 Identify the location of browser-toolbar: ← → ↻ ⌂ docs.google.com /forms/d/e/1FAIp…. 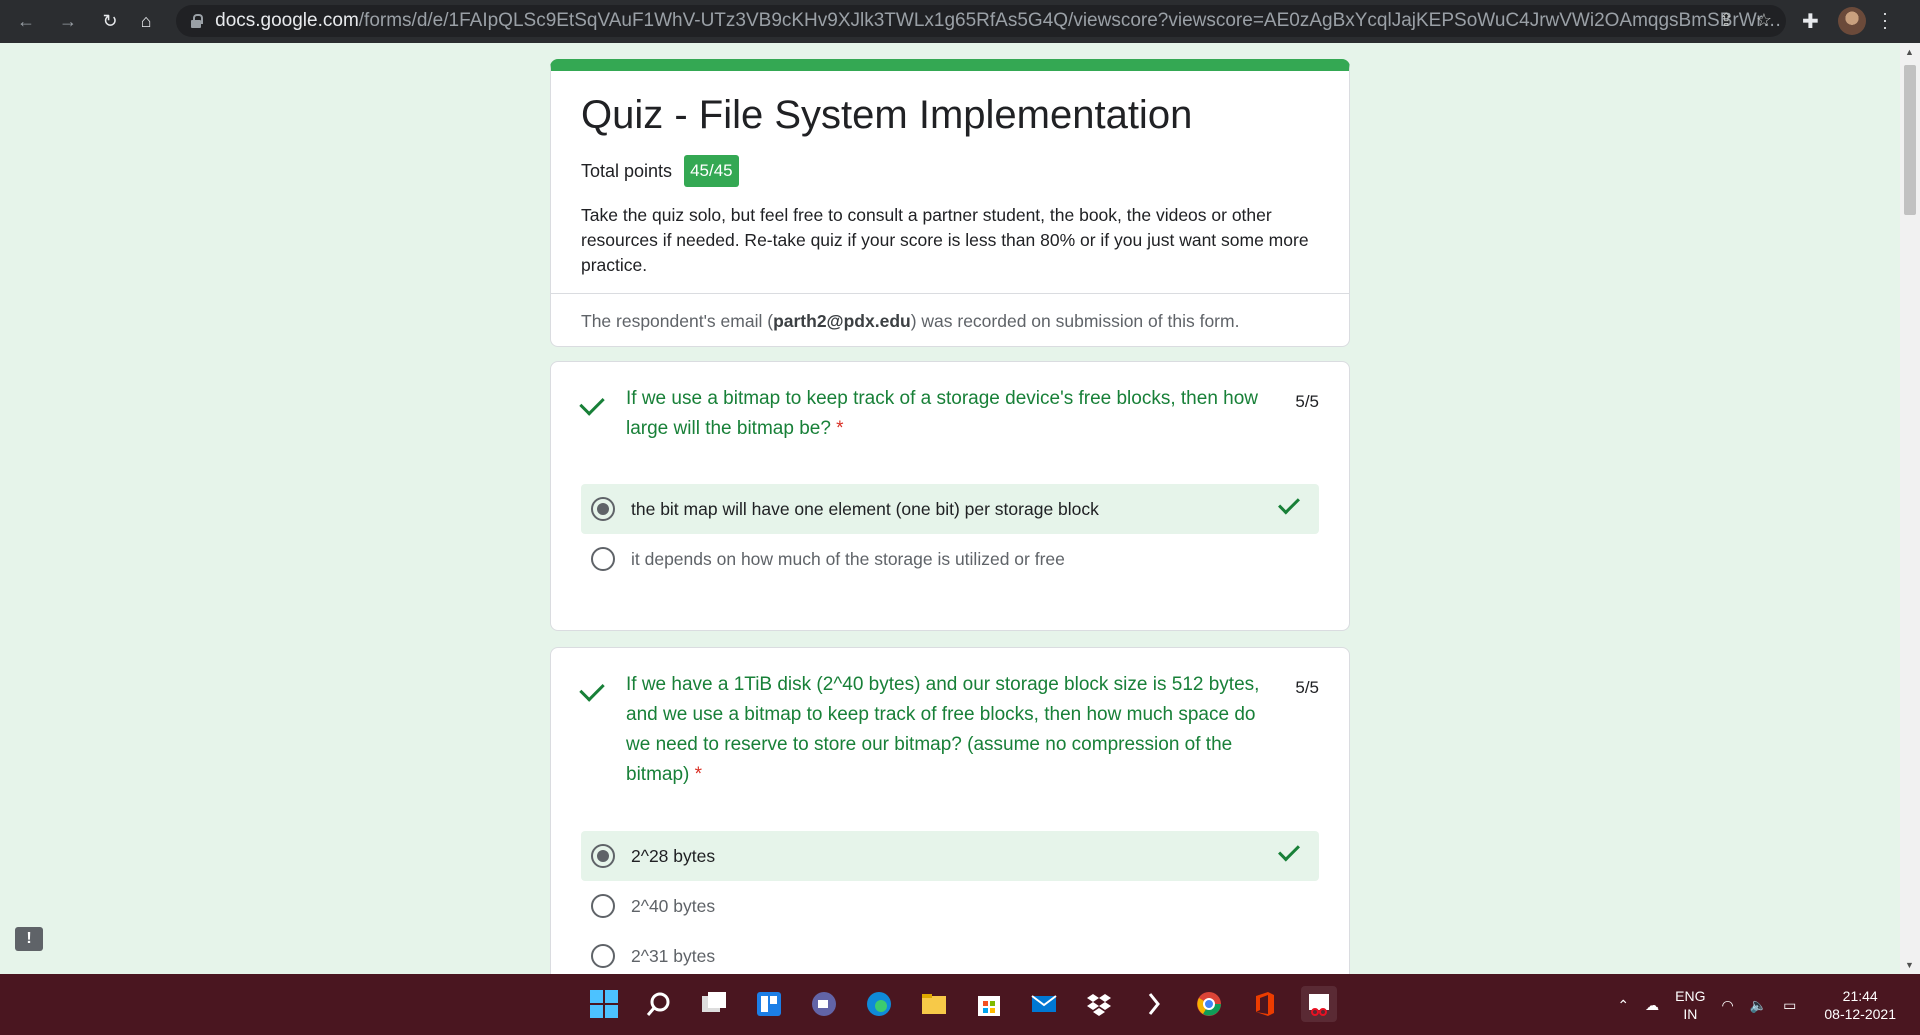
(960, 21).